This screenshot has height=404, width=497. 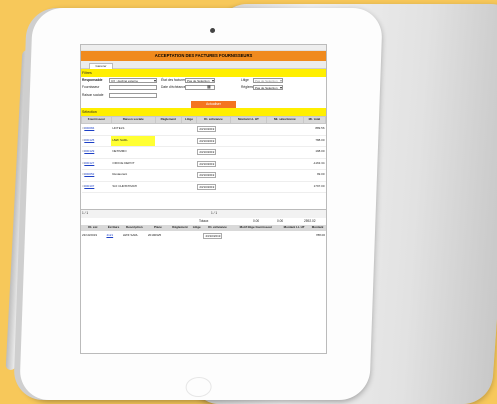 What do you see at coordinates (268, 80) in the screenshot?
I see `litige-select: Pas de Sélection` at bounding box center [268, 80].